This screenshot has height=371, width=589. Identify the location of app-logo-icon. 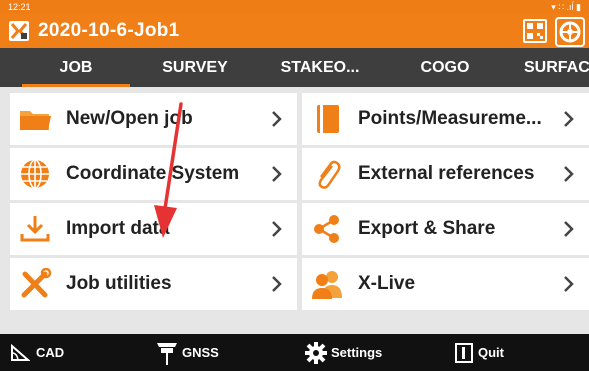
(19, 31).